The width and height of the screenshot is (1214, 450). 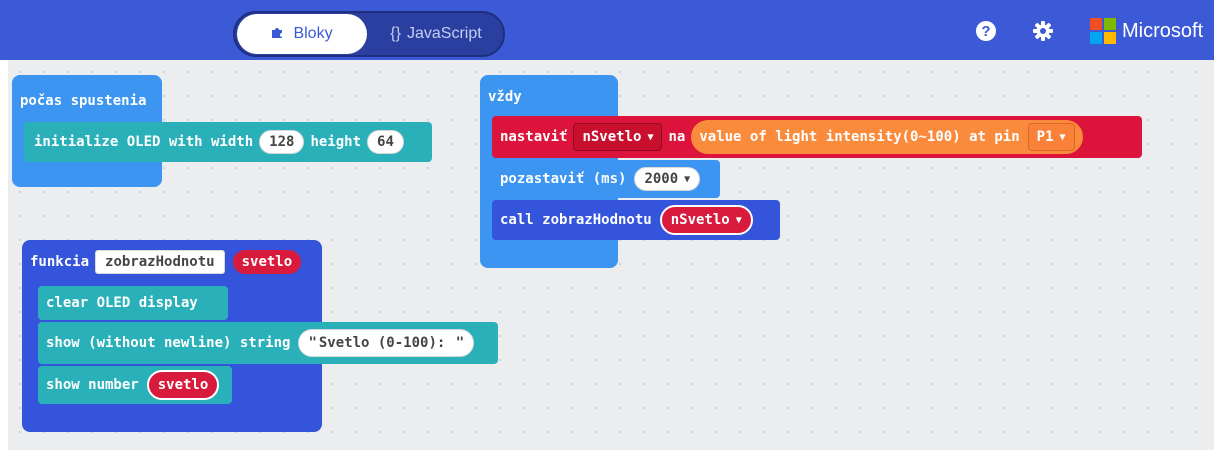 I want to click on question-circle-icon: ?, so click(x=986, y=31).